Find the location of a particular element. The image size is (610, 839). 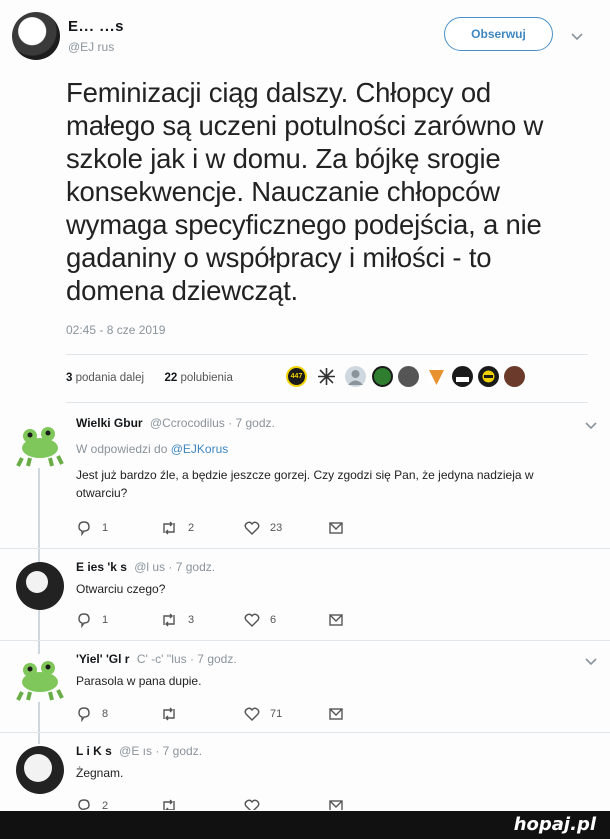

reply-text: Otwarciu czego? is located at coordinates (121, 589).